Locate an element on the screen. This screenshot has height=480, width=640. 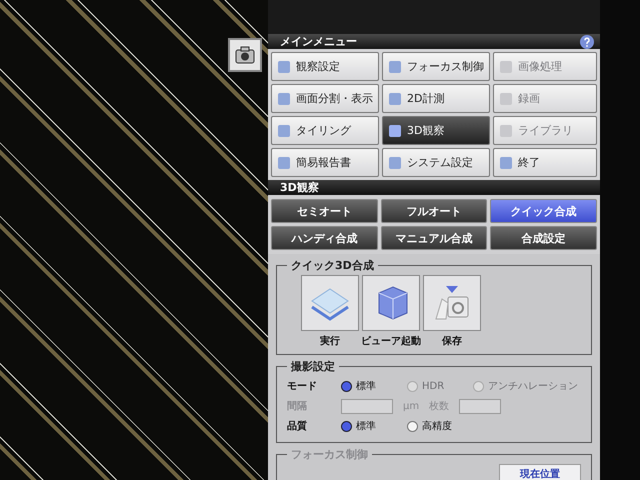
radio-label: アンチハレーション is located at coordinates (533, 386).